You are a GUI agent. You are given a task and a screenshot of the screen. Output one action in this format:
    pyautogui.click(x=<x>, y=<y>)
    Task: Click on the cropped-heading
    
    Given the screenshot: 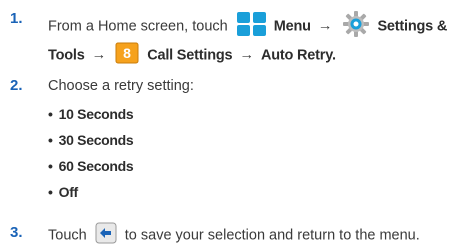 What is the action you would take?
    pyautogui.click(x=236, y=2)
    